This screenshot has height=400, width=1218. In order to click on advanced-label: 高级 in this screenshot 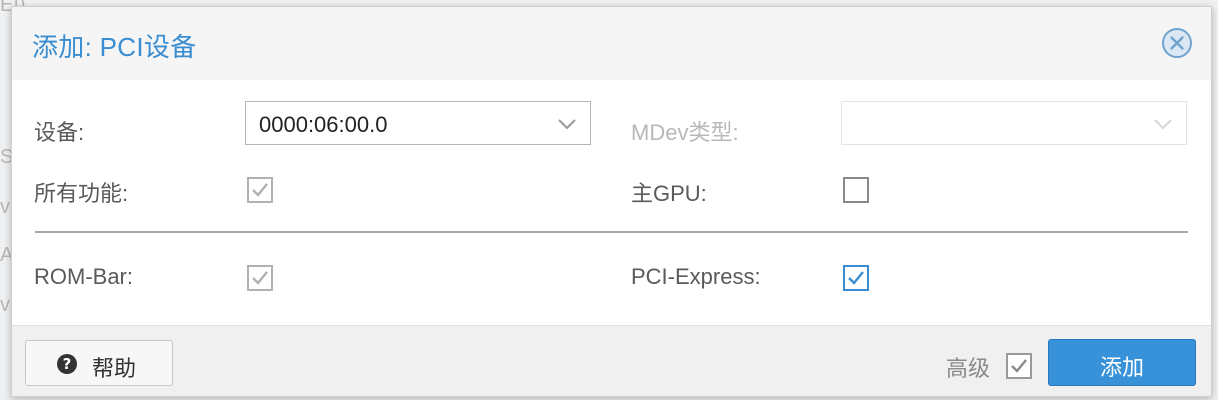, I will do `click(968, 368)`.